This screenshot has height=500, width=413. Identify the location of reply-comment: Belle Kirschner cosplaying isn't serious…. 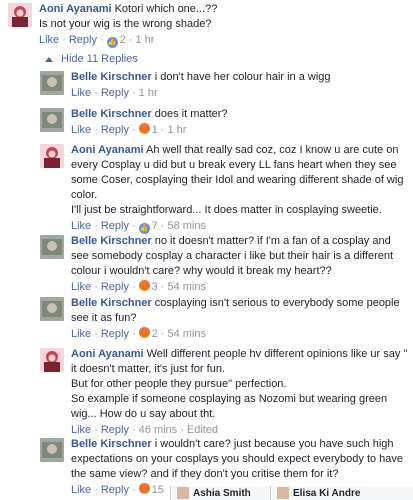
(225, 318).